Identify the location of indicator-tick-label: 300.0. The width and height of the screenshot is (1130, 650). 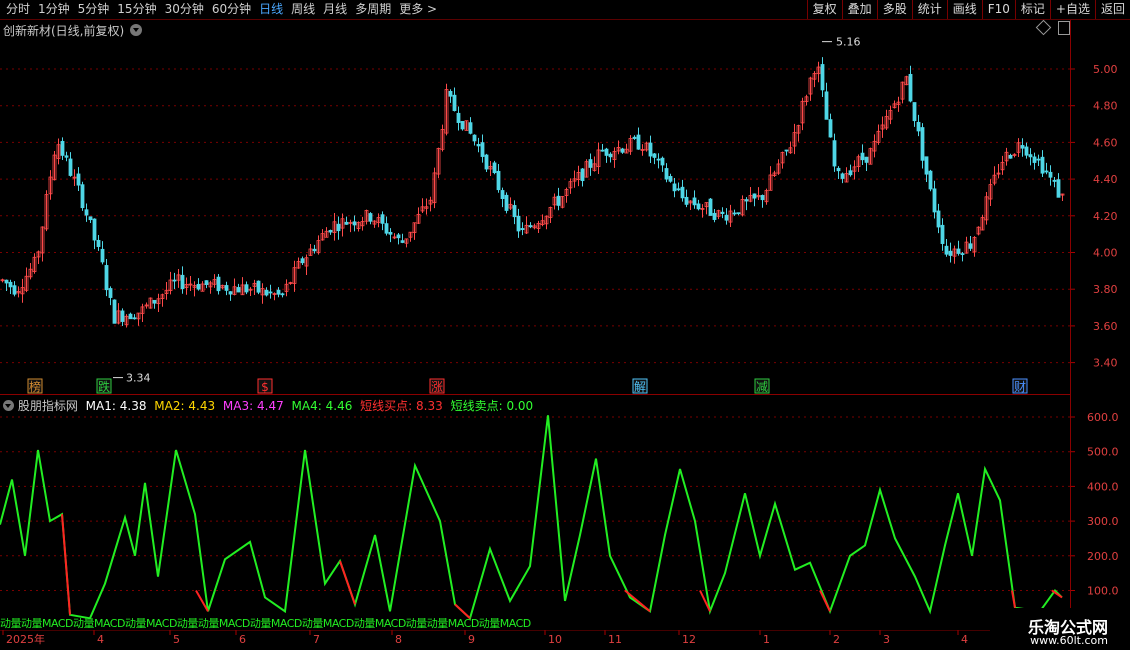
(1103, 521).